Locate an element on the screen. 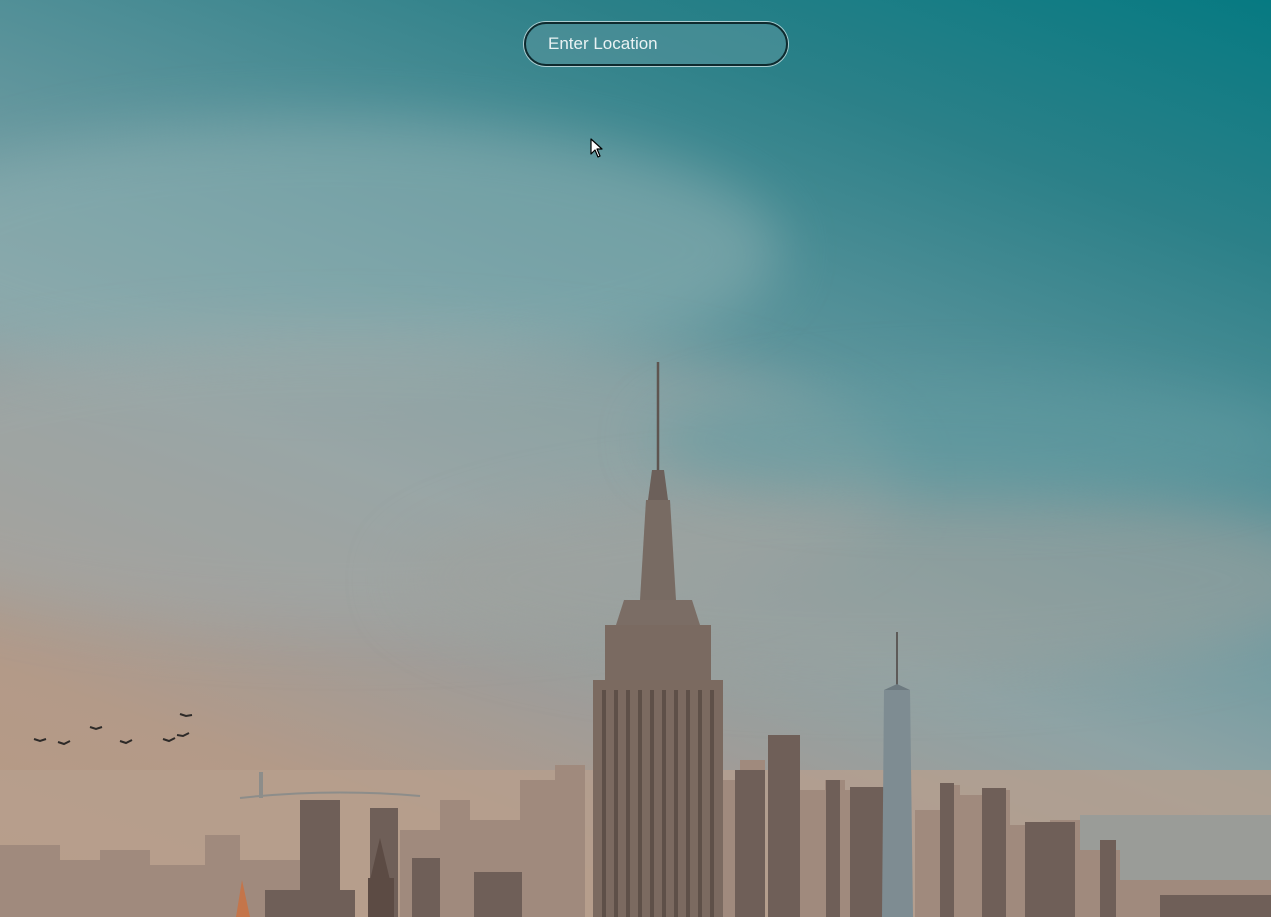 The image size is (1271, 917). location-search-input is located at coordinates (656, 44).